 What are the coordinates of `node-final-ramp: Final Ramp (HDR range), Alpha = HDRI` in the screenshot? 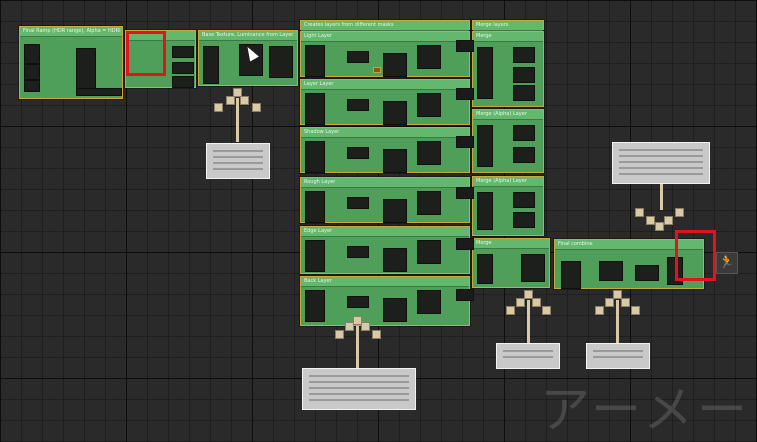 It's located at (71, 62).